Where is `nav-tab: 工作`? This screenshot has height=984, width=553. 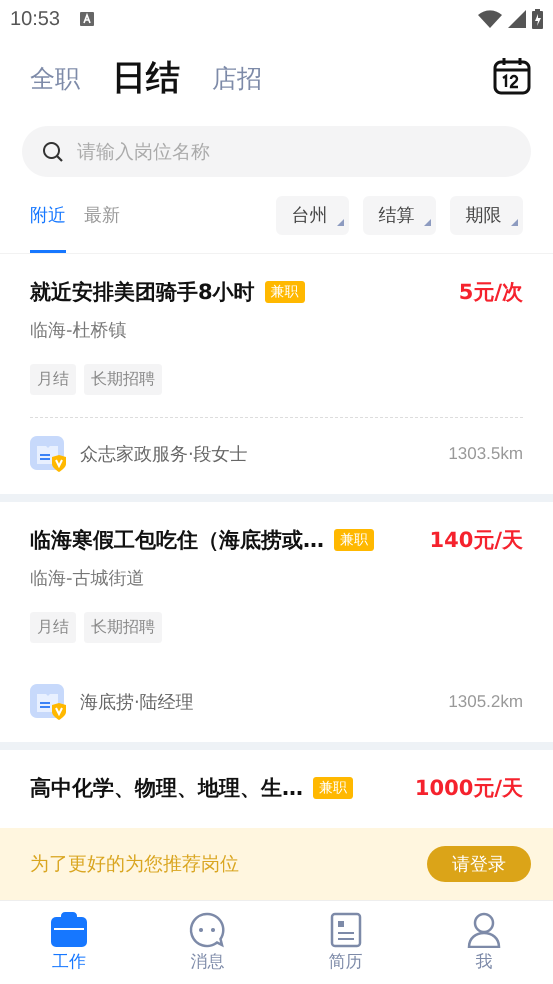 nav-tab: 工作 is located at coordinates (69, 942).